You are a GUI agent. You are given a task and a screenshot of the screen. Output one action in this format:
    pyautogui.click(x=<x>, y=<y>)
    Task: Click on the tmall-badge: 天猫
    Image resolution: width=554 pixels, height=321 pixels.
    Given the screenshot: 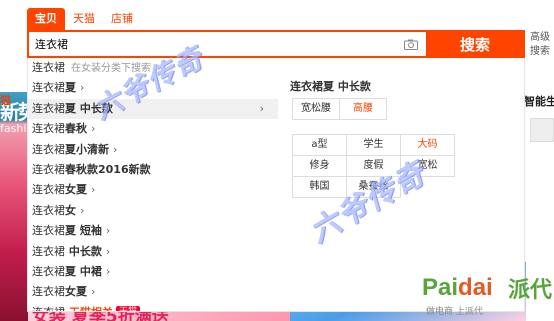 What is the action you would take?
    pyautogui.click(x=128, y=308)
    